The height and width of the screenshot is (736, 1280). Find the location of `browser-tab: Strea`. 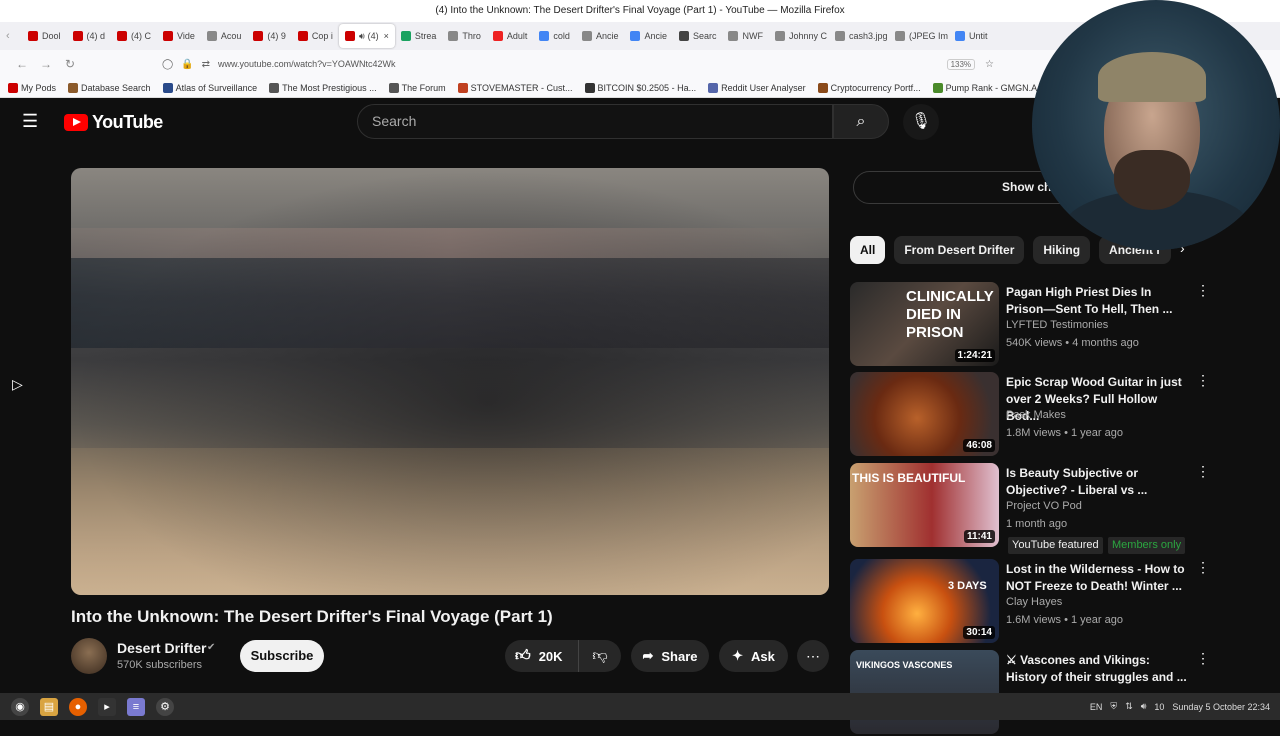

browser-tab: Strea is located at coordinates (419, 36).